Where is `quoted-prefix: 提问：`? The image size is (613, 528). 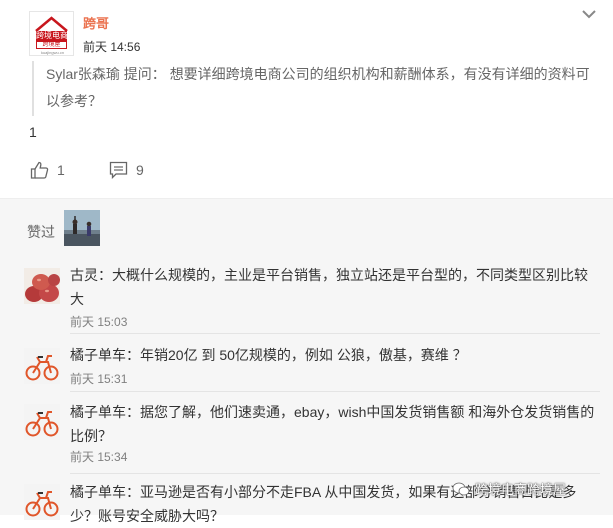
quoted-prefix: 提问： is located at coordinates (144, 74).